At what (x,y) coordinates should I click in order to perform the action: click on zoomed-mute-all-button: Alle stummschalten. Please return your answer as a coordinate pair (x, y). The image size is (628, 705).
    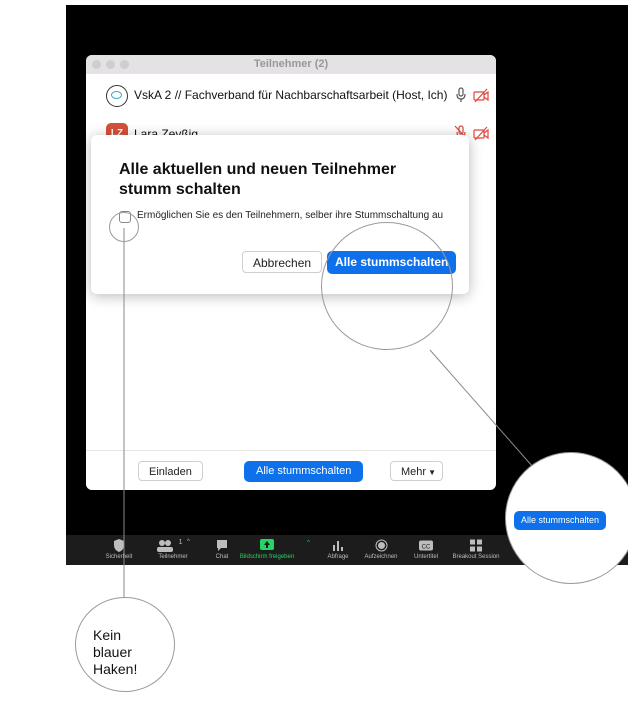
    Looking at the image, I should click on (560, 520).